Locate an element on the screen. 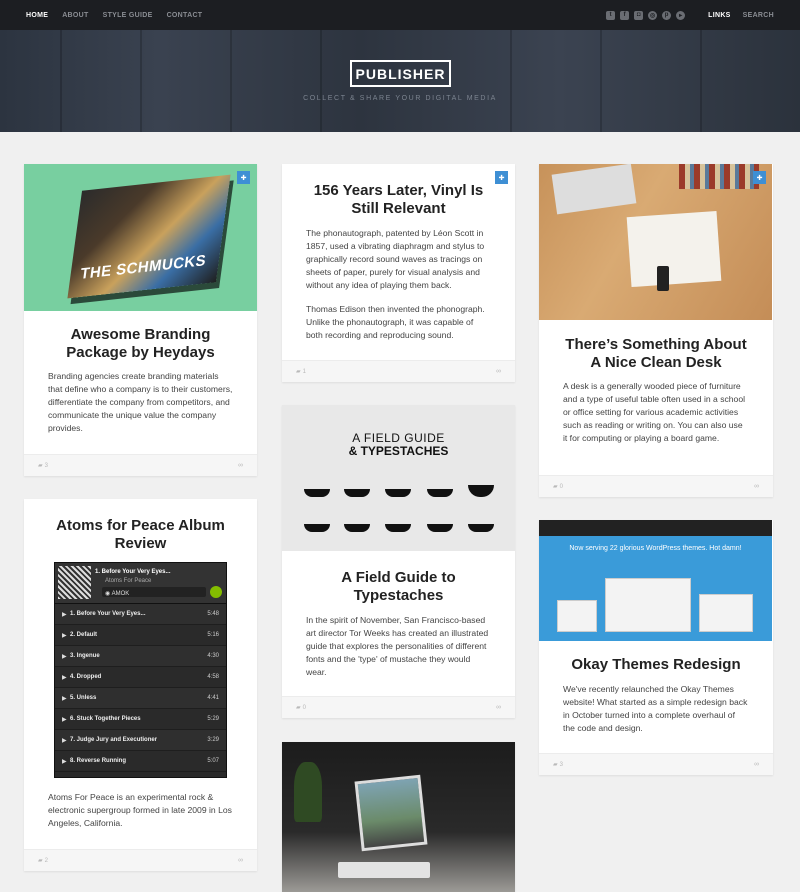 The width and height of the screenshot is (800, 892). post-title: Atoms for Peace Album Review is located at coordinates (140, 535).